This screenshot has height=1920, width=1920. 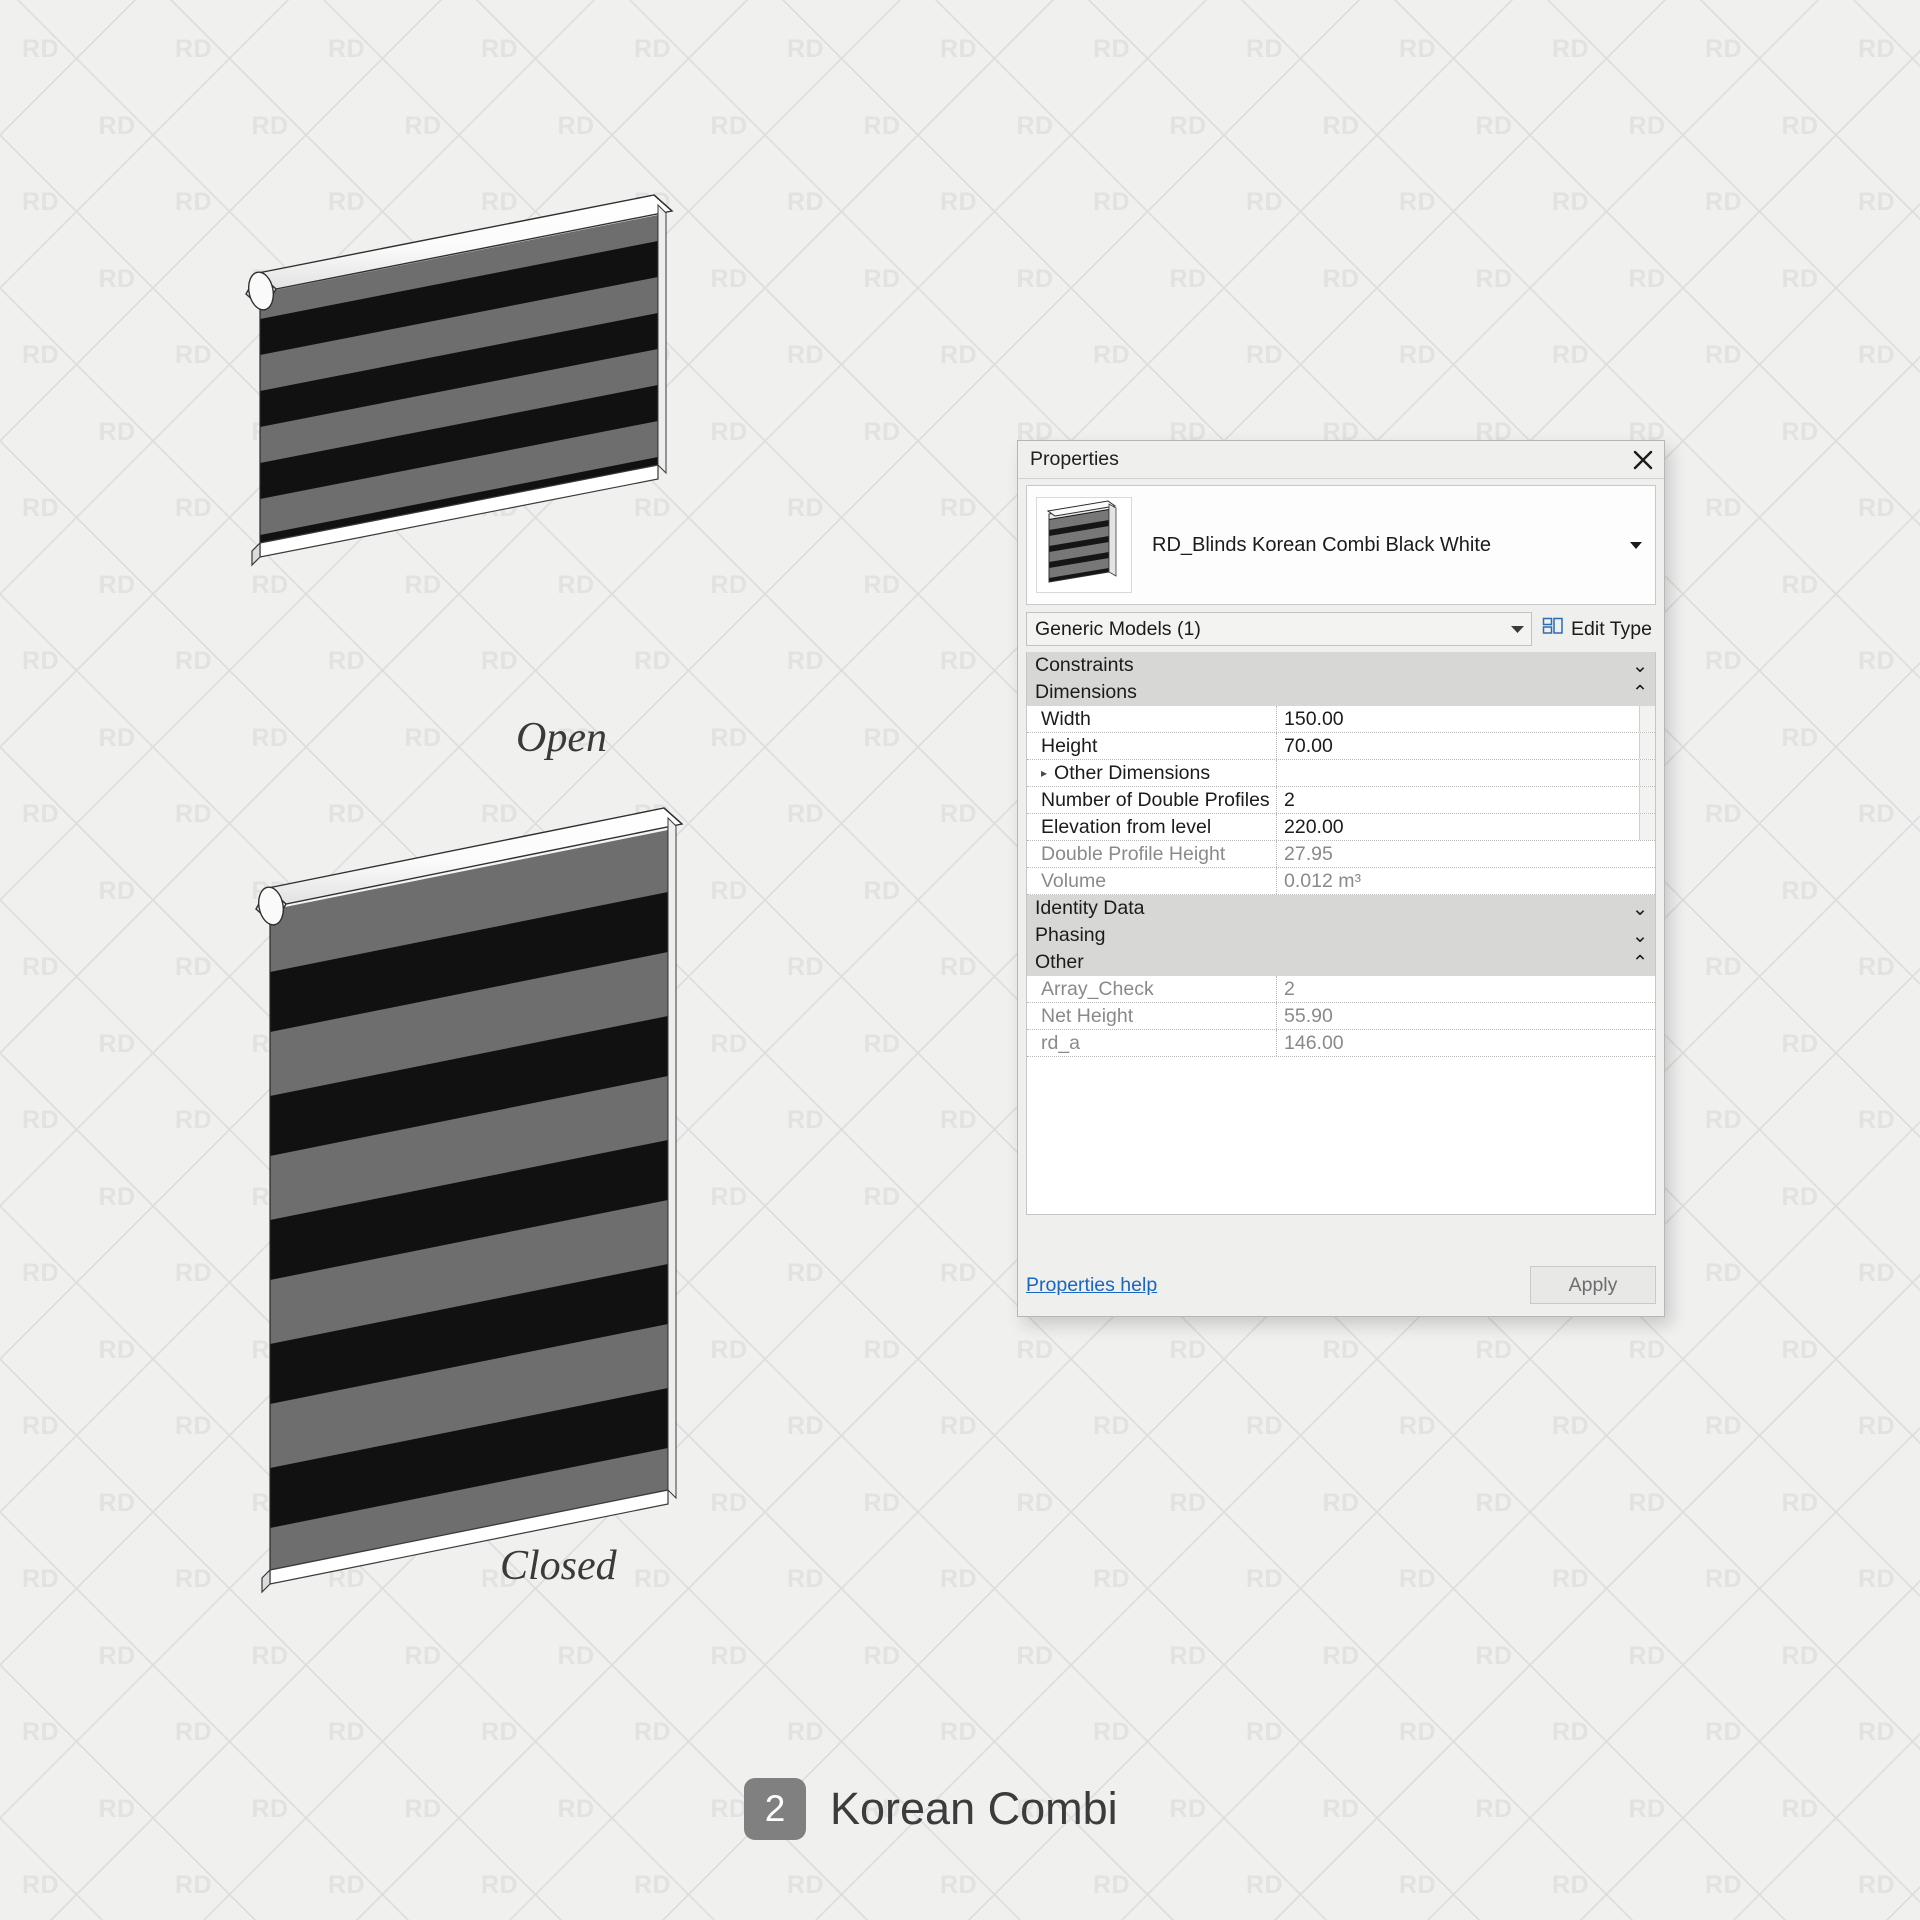 I want to click on parameter-row: Number of Double Profiles 2, so click(x=1341, y=800).